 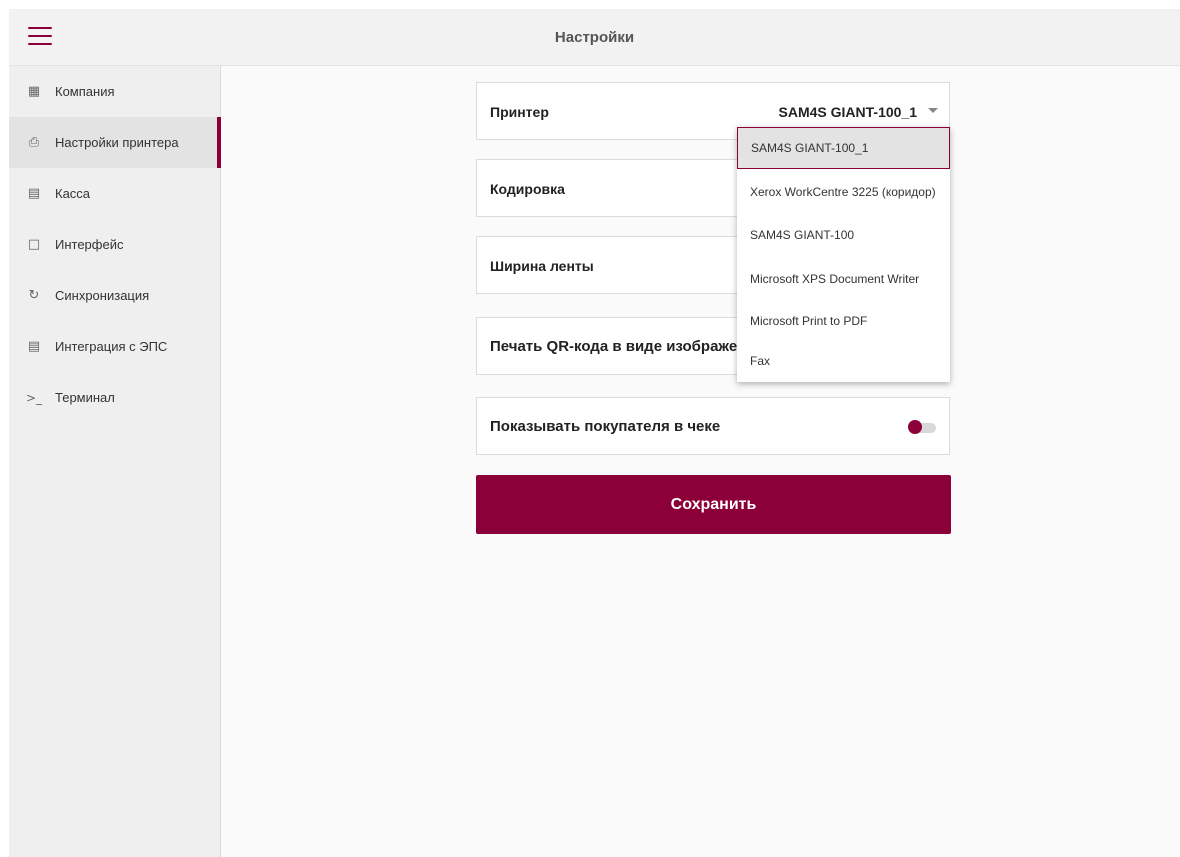 I want to click on monitor-icon: □, so click(x=34, y=244).